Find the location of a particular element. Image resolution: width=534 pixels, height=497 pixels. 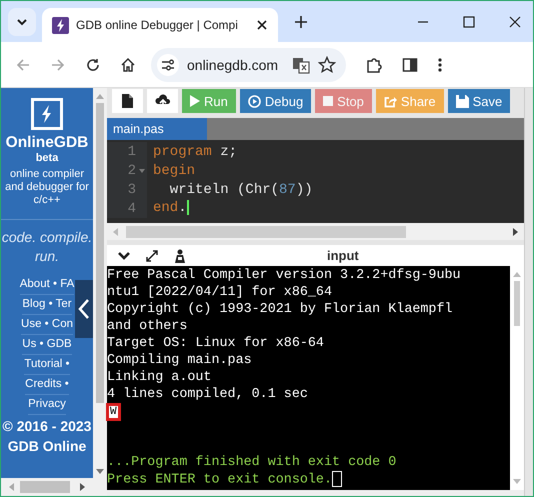

address-bar: onlinegdb.com is located at coordinates (248, 65).